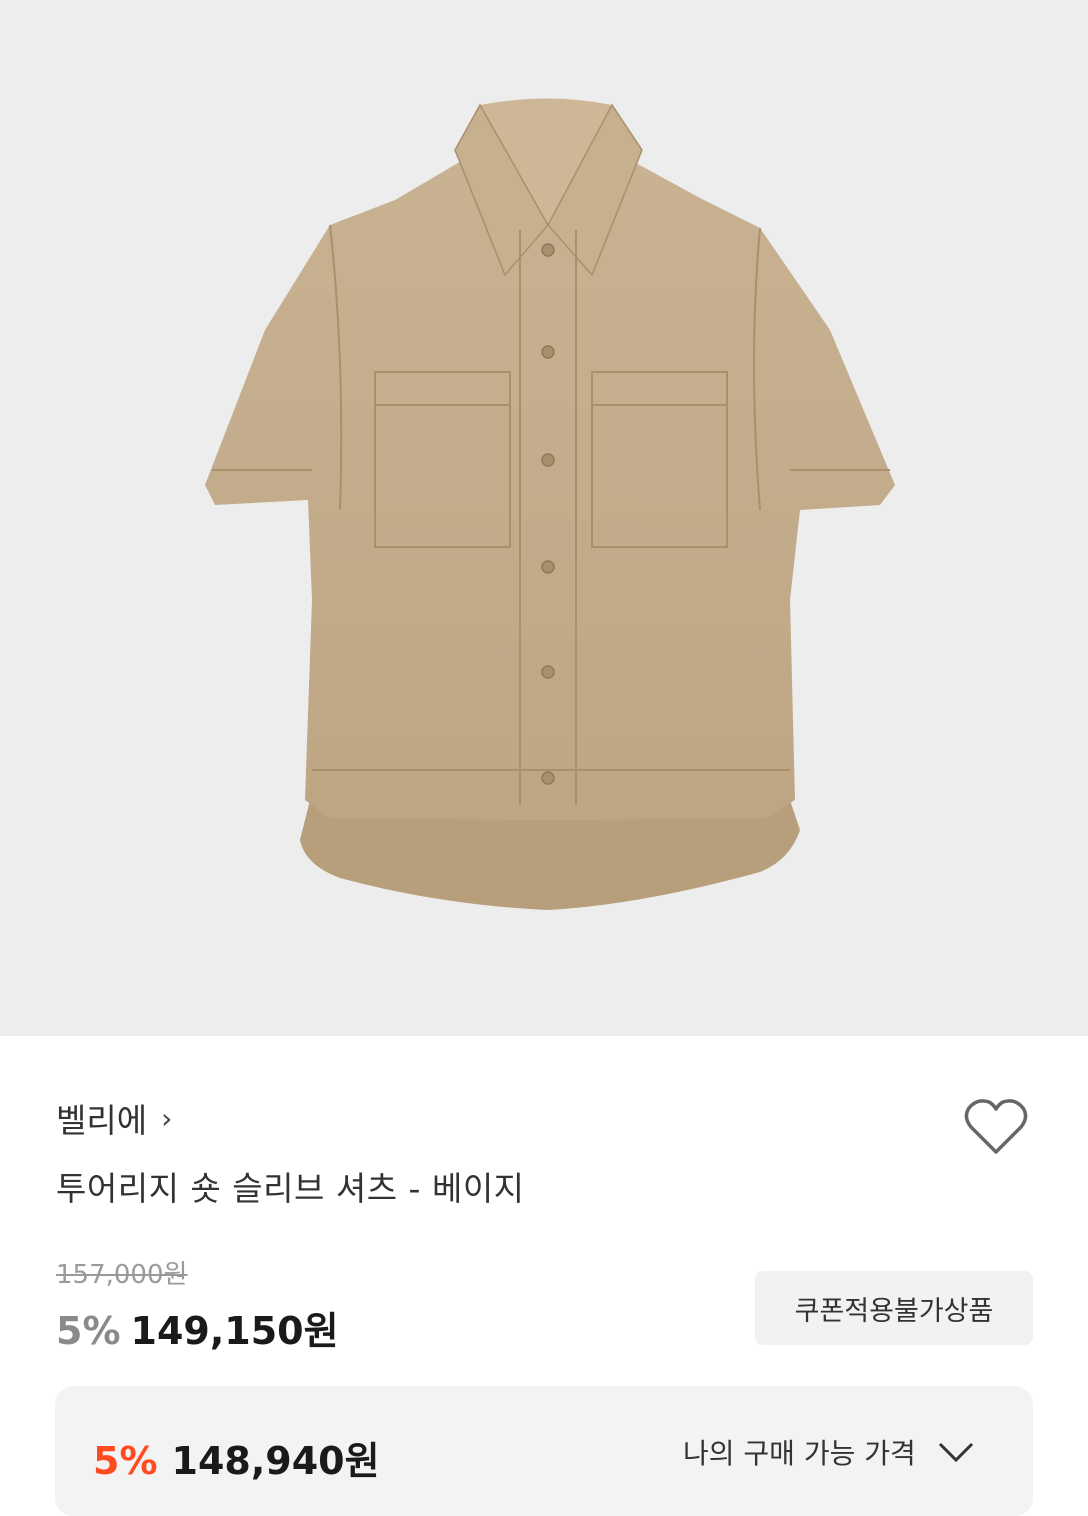 The width and height of the screenshot is (1088, 1516). Describe the element at coordinates (122, 1275) in the screenshot. I see `original-price: 157,000원` at that location.